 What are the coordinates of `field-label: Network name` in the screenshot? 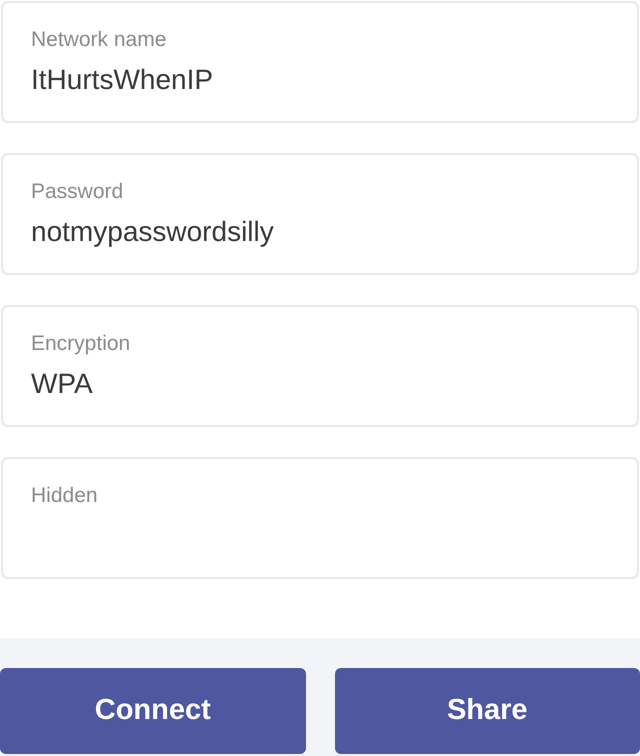 It's located at (99, 40).